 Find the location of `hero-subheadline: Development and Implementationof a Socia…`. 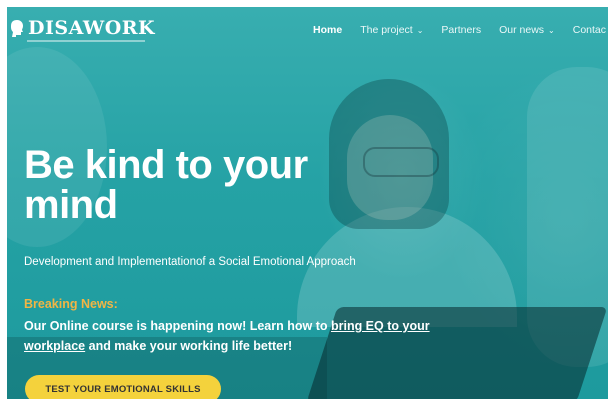

hero-subheadline: Development and Implementationof a Socia… is located at coordinates (190, 262).